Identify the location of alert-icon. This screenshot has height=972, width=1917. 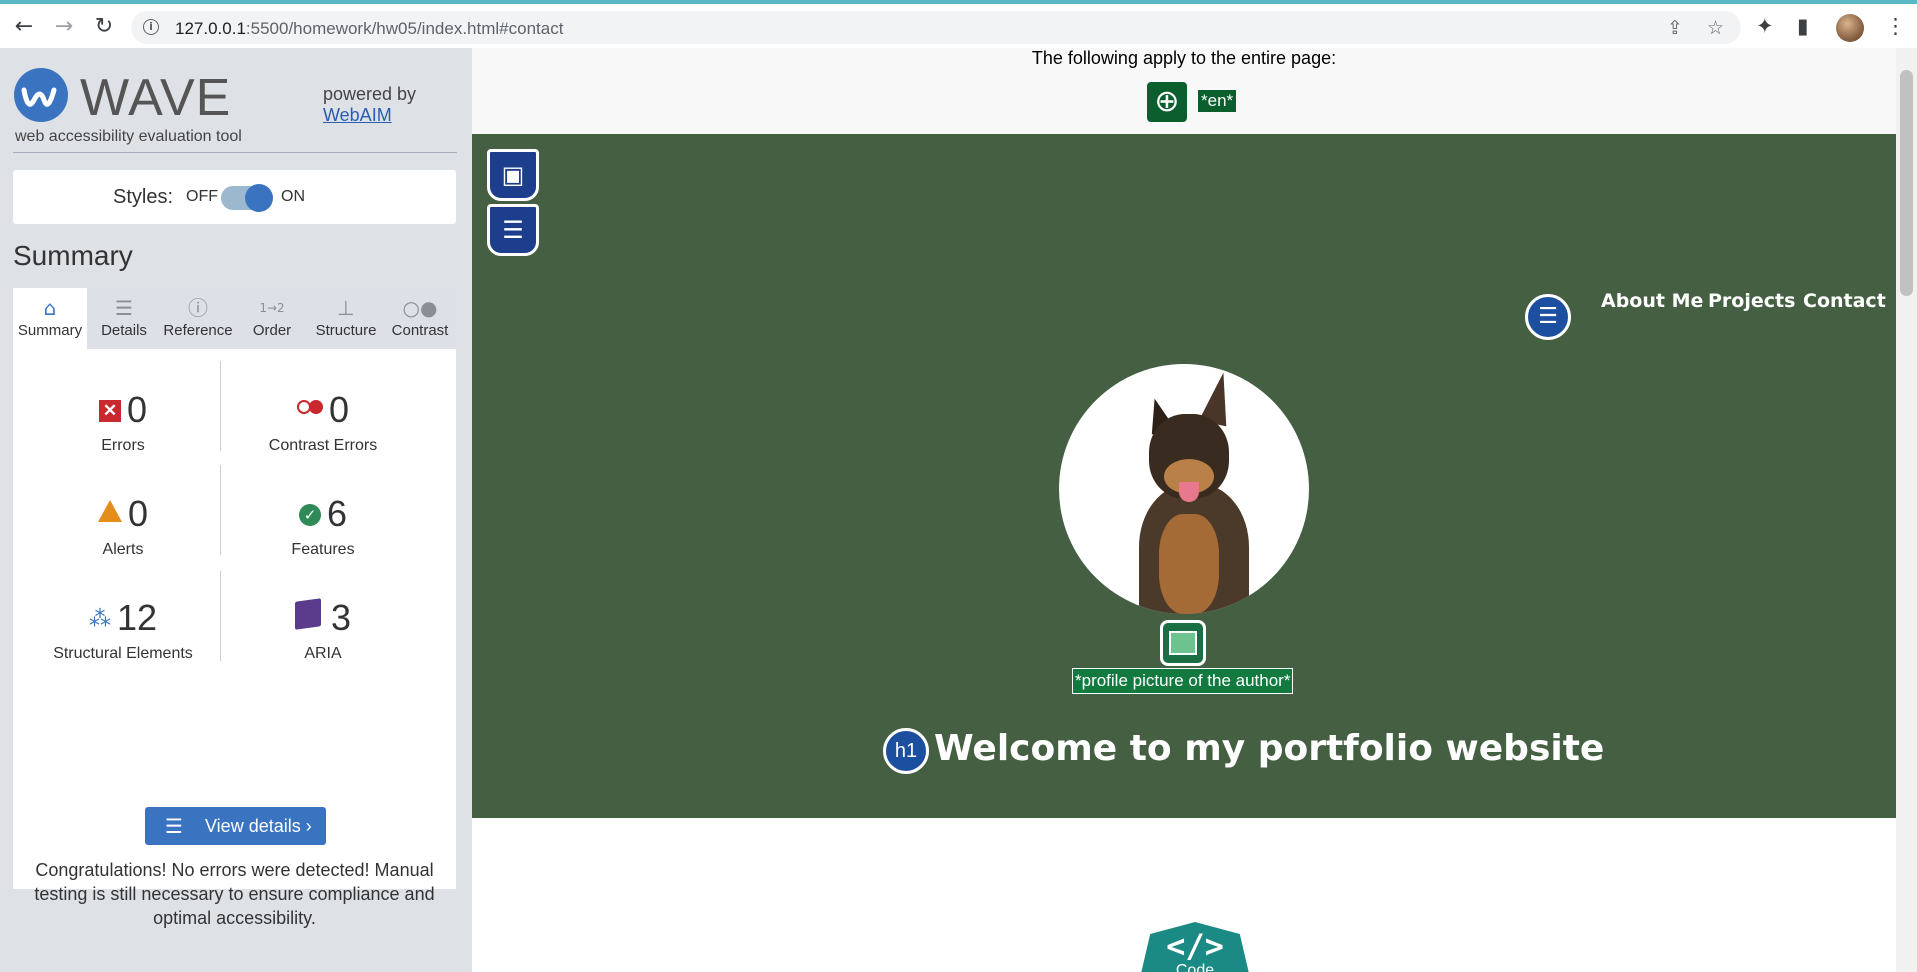
(109, 511).